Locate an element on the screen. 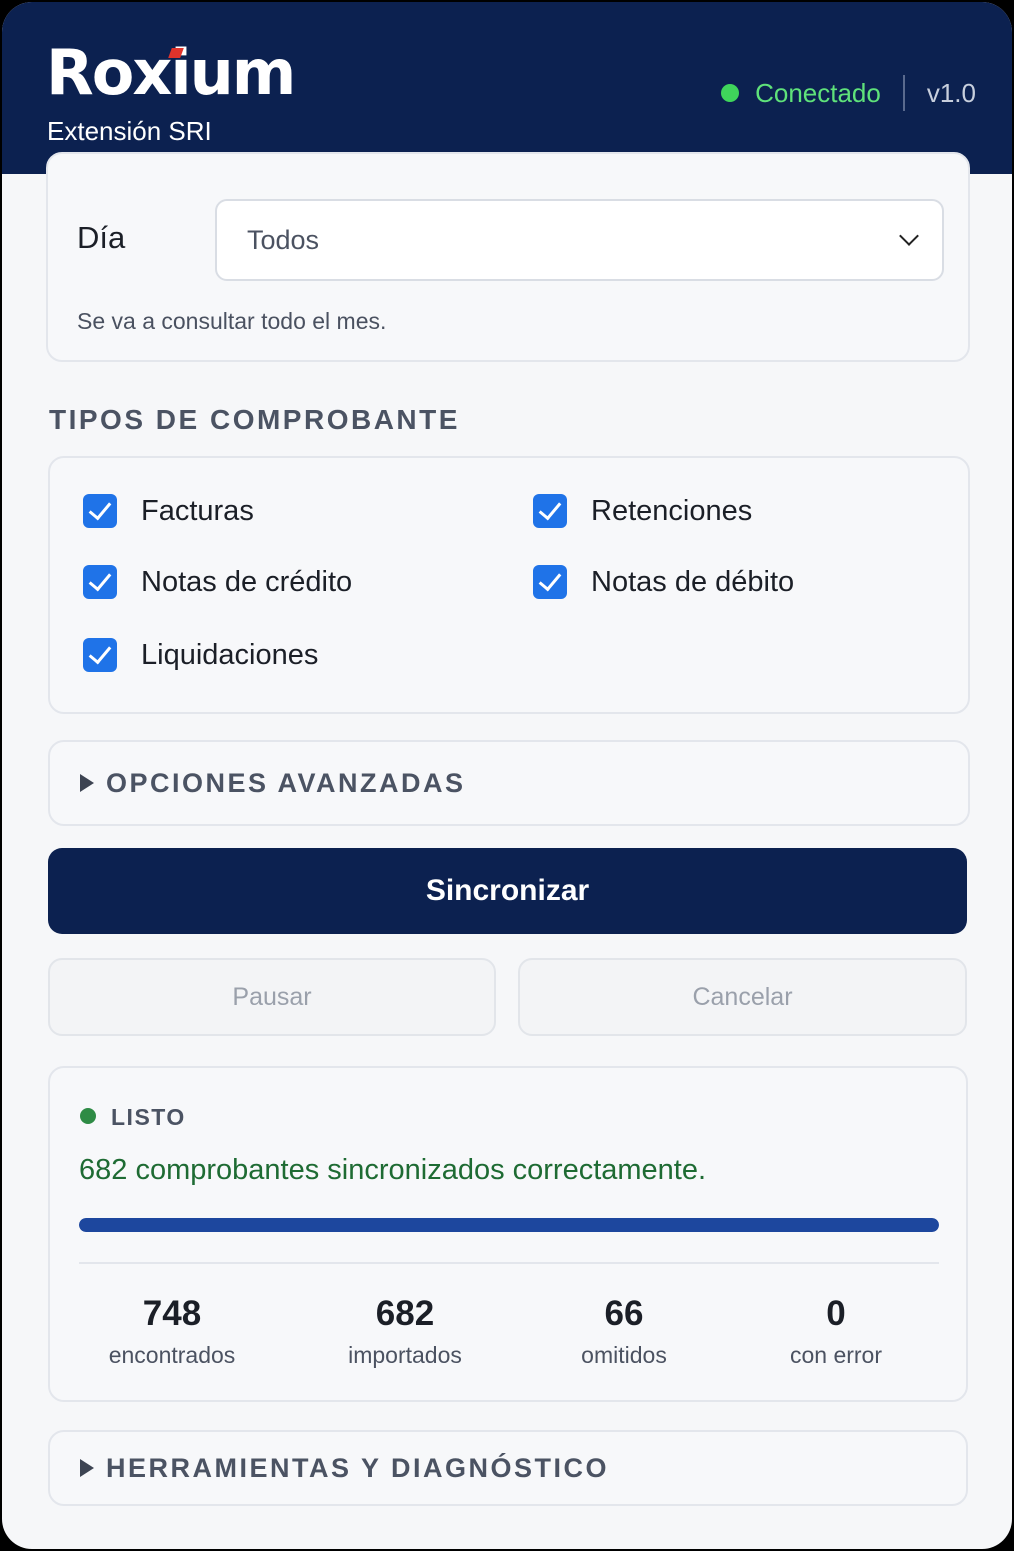  stat-value: 748 is located at coordinates (172, 1313).